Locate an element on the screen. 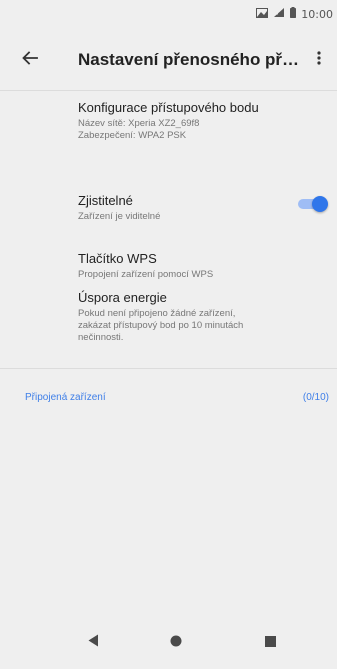  pref-summary-line: zakázat přístupový bod po 10 minutách is located at coordinates (161, 325).